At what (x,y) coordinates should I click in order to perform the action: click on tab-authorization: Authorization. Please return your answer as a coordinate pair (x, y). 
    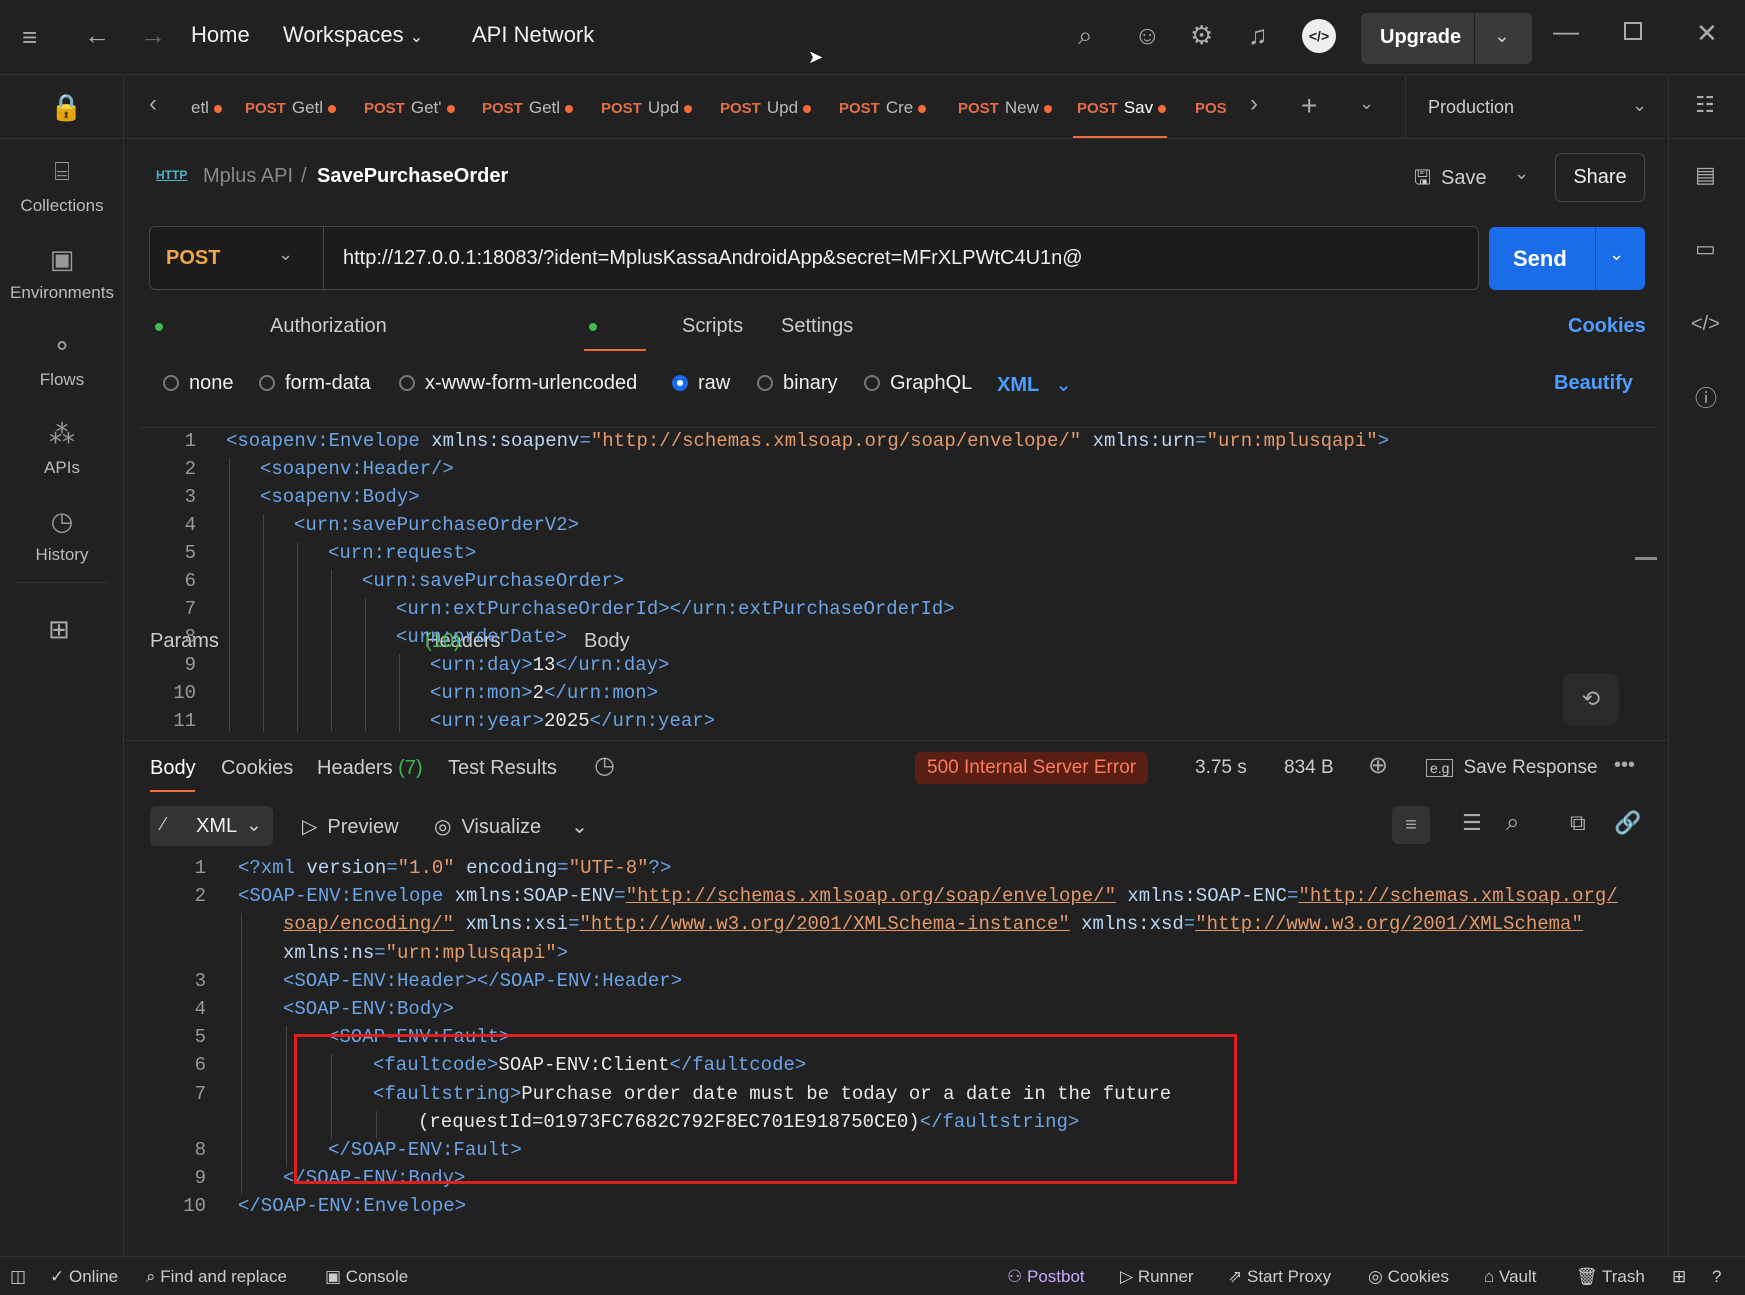
    Looking at the image, I should click on (328, 326).